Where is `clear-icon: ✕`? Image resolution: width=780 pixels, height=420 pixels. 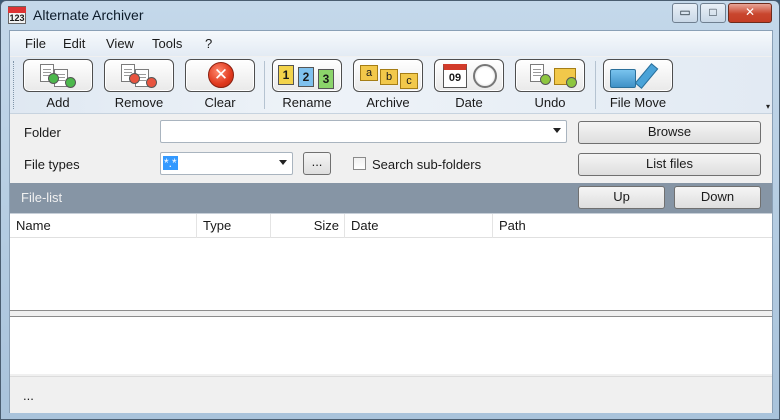
clear-icon: ✕ is located at coordinates (221, 75).